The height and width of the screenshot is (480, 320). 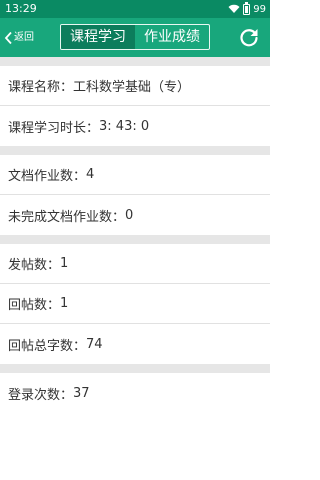 What do you see at coordinates (249, 37) in the screenshot?
I see `refresh-icon` at bounding box center [249, 37].